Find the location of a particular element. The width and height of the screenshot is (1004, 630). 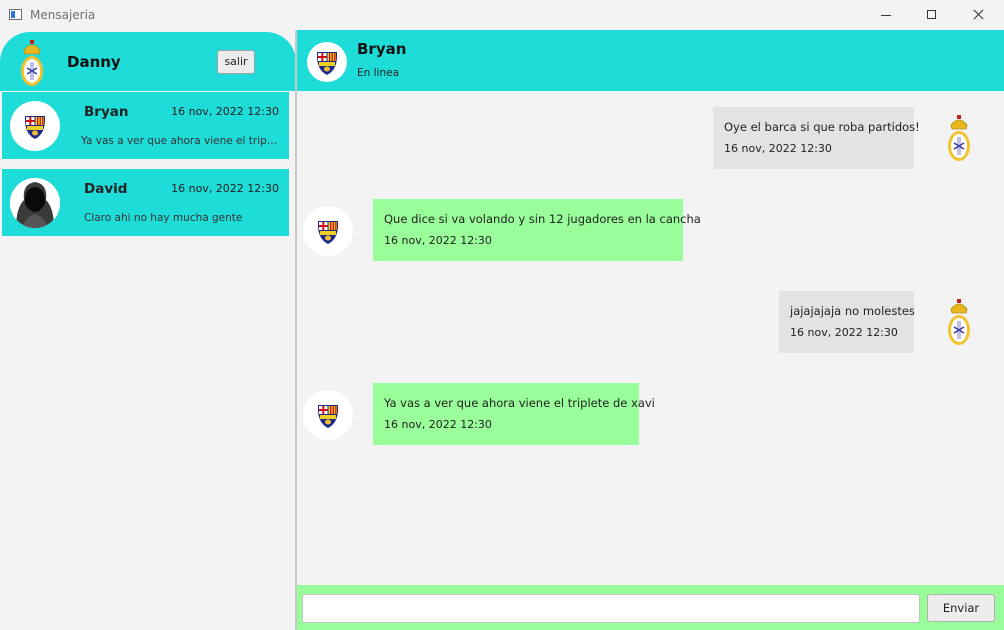

chat-header: Bryan En linea is located at coordinates (650, 60).